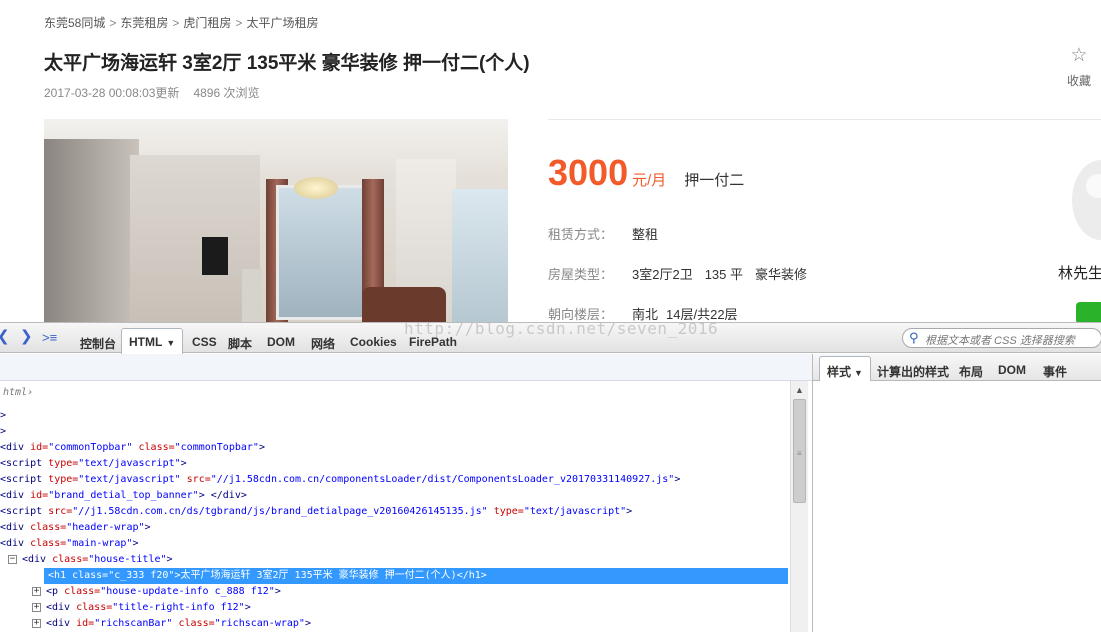 This screenshot has width=1101, height=632. Describe the element at coordinates (5, 337) in the screenshot. I see `back-arrow-icon: ❮` at that location.